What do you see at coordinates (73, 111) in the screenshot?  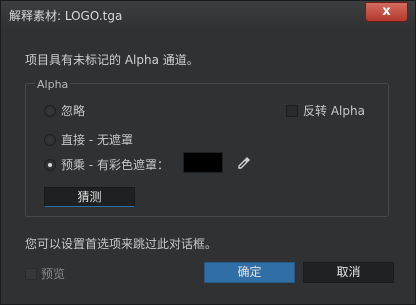 I see `radio-ignore-label: 忽略` at bounding box center [73, 111].